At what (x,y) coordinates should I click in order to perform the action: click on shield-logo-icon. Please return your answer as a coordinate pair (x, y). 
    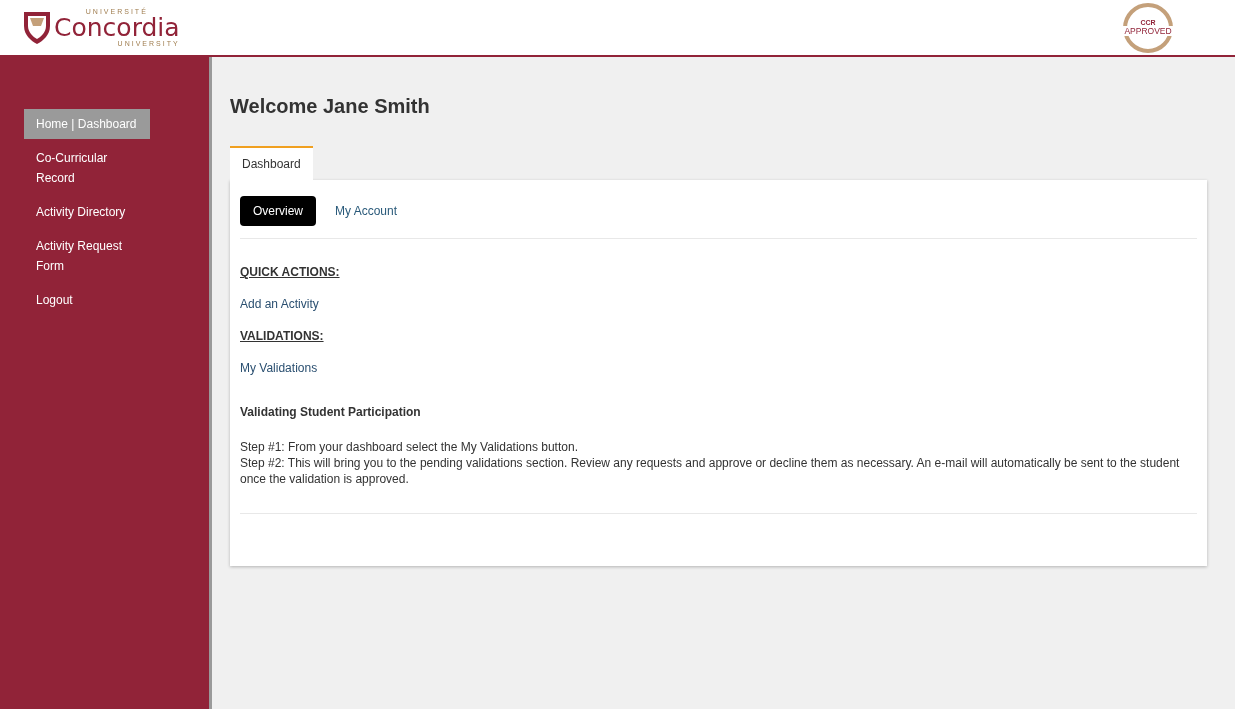
    Looking at the image, I should click on (37, 27).